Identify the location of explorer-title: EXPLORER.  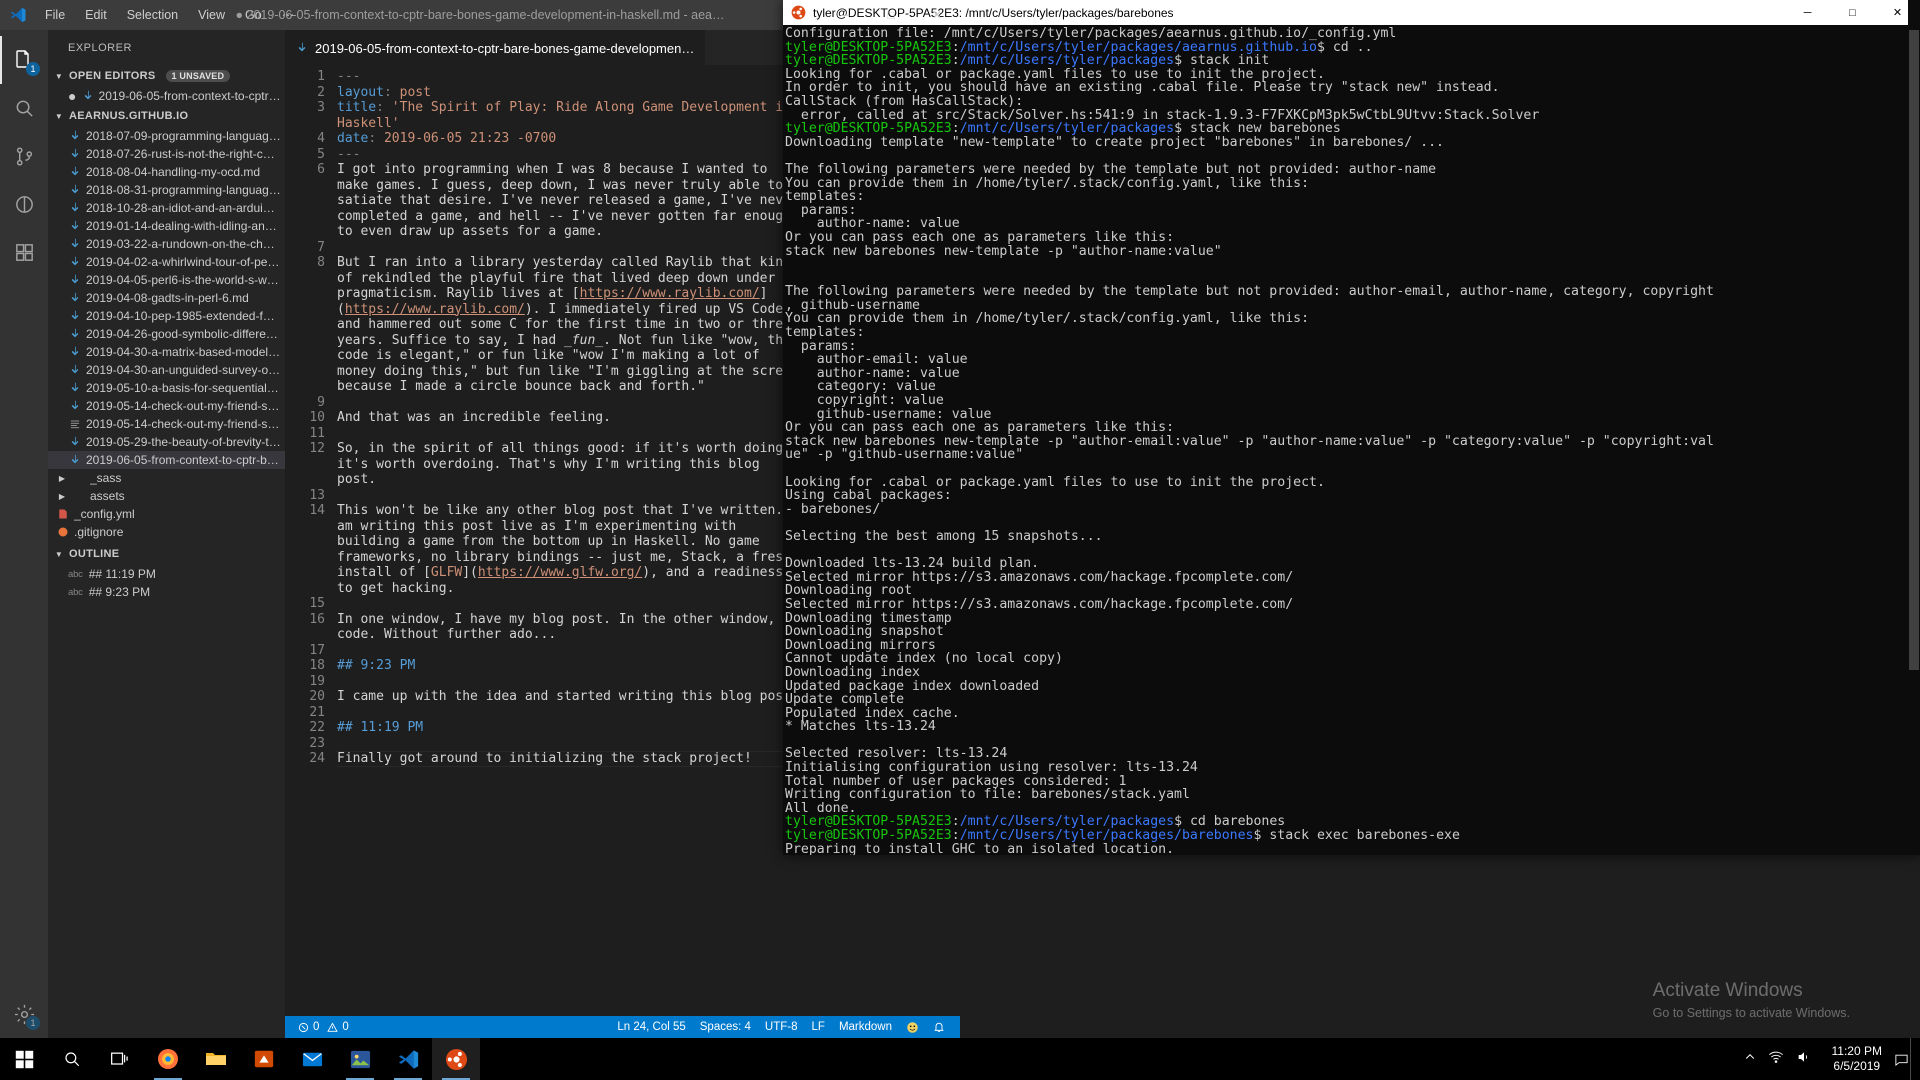
(100, 47).